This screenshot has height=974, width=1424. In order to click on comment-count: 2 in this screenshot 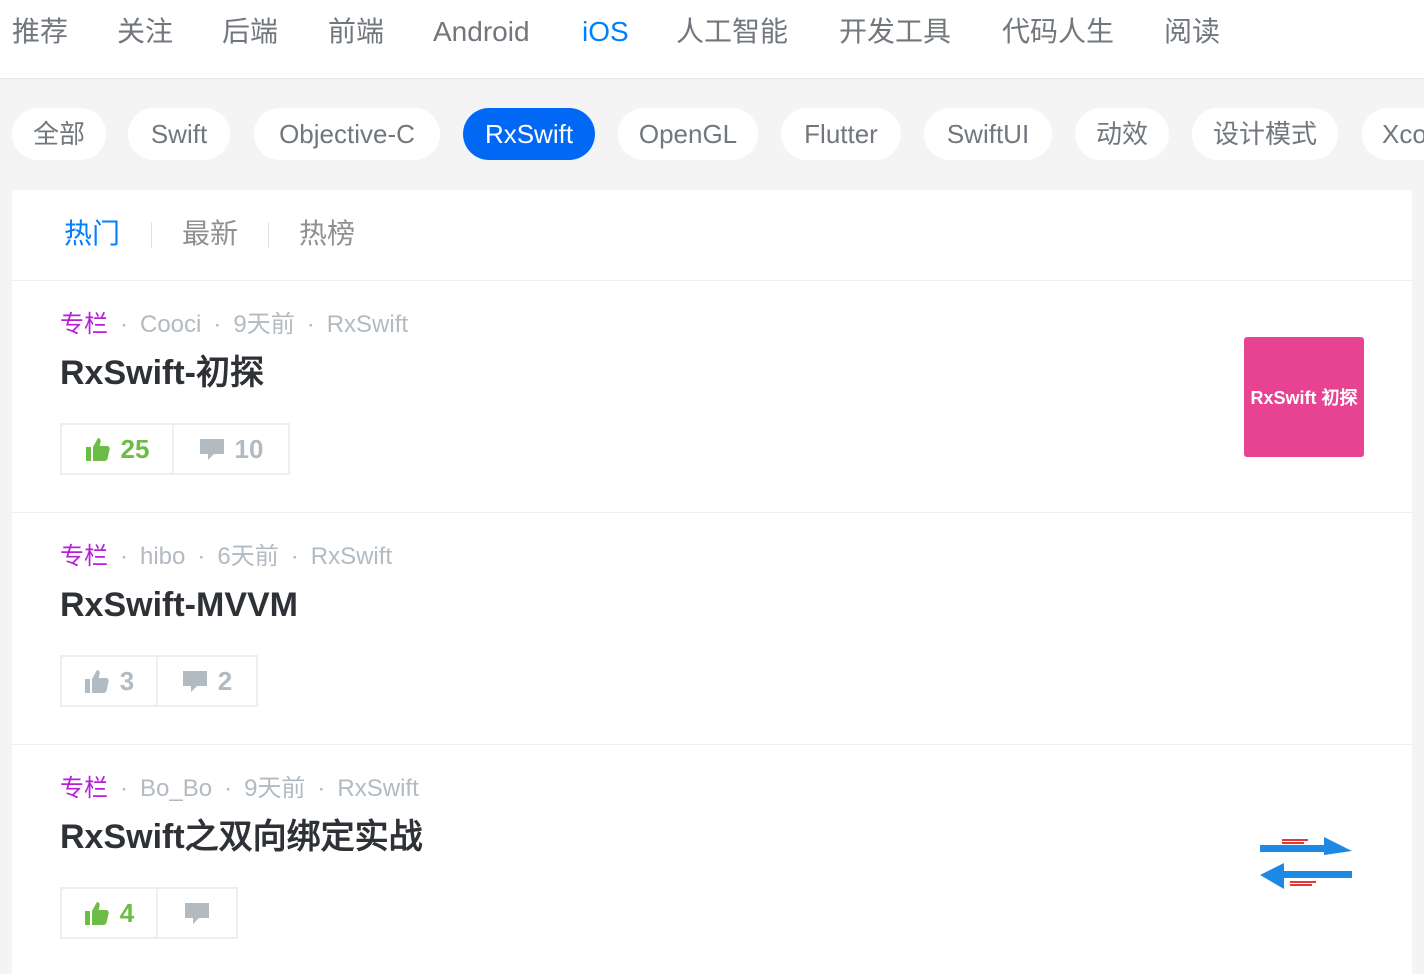, I will do `click(225, 680)`.